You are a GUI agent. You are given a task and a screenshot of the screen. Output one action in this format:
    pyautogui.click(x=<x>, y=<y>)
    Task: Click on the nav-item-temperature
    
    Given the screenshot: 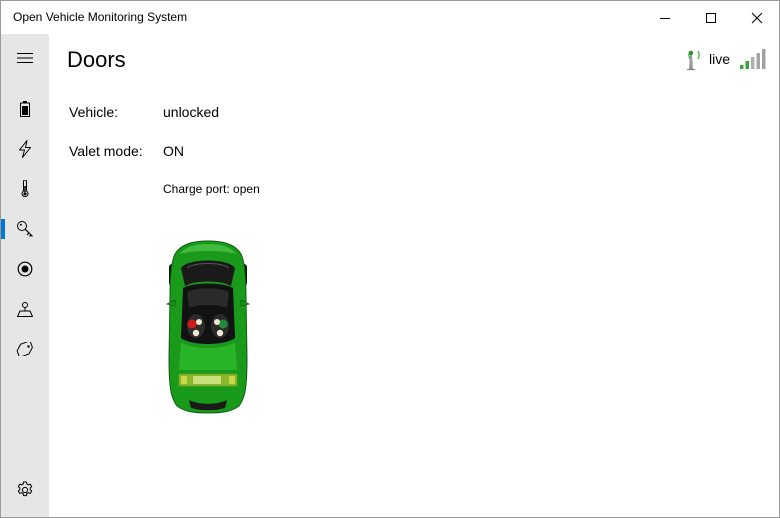 What is the action you would take?
    pyautogui.click(x=25, y=189)
    